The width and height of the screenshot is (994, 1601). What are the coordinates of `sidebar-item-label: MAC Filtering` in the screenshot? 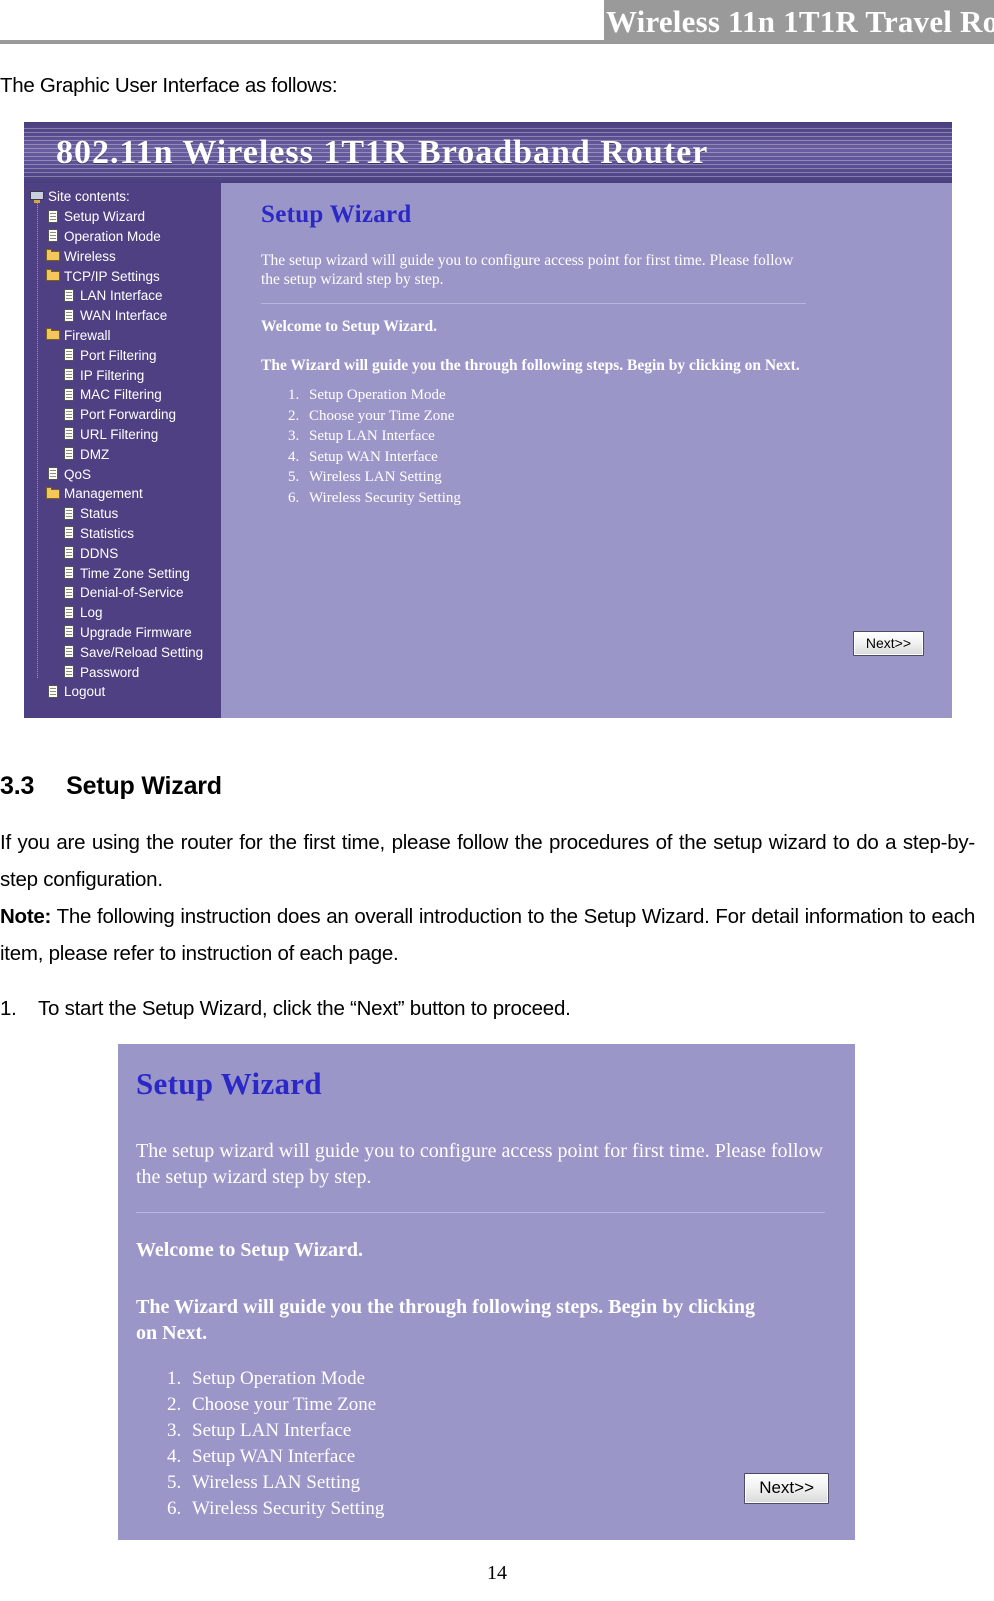 It's located at (121, 395).